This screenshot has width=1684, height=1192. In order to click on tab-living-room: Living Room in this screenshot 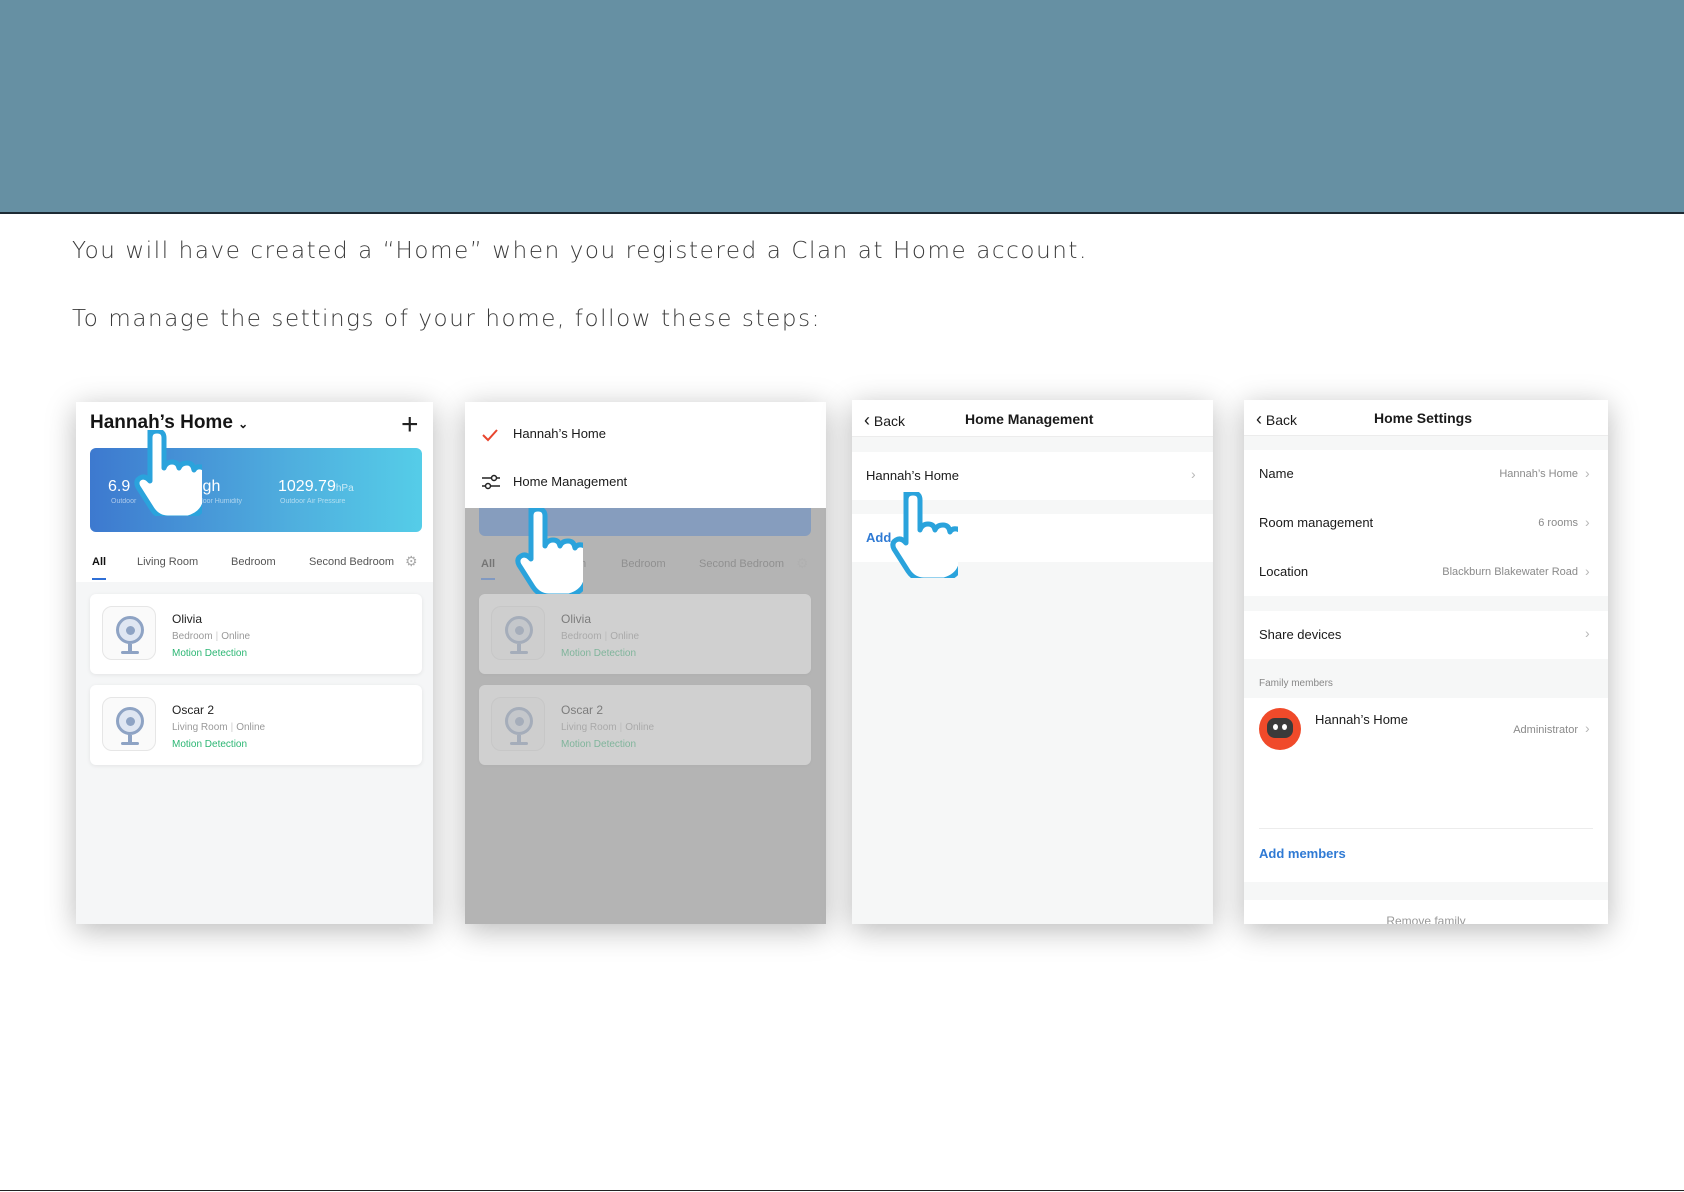, I will do `click(167, 562)`.